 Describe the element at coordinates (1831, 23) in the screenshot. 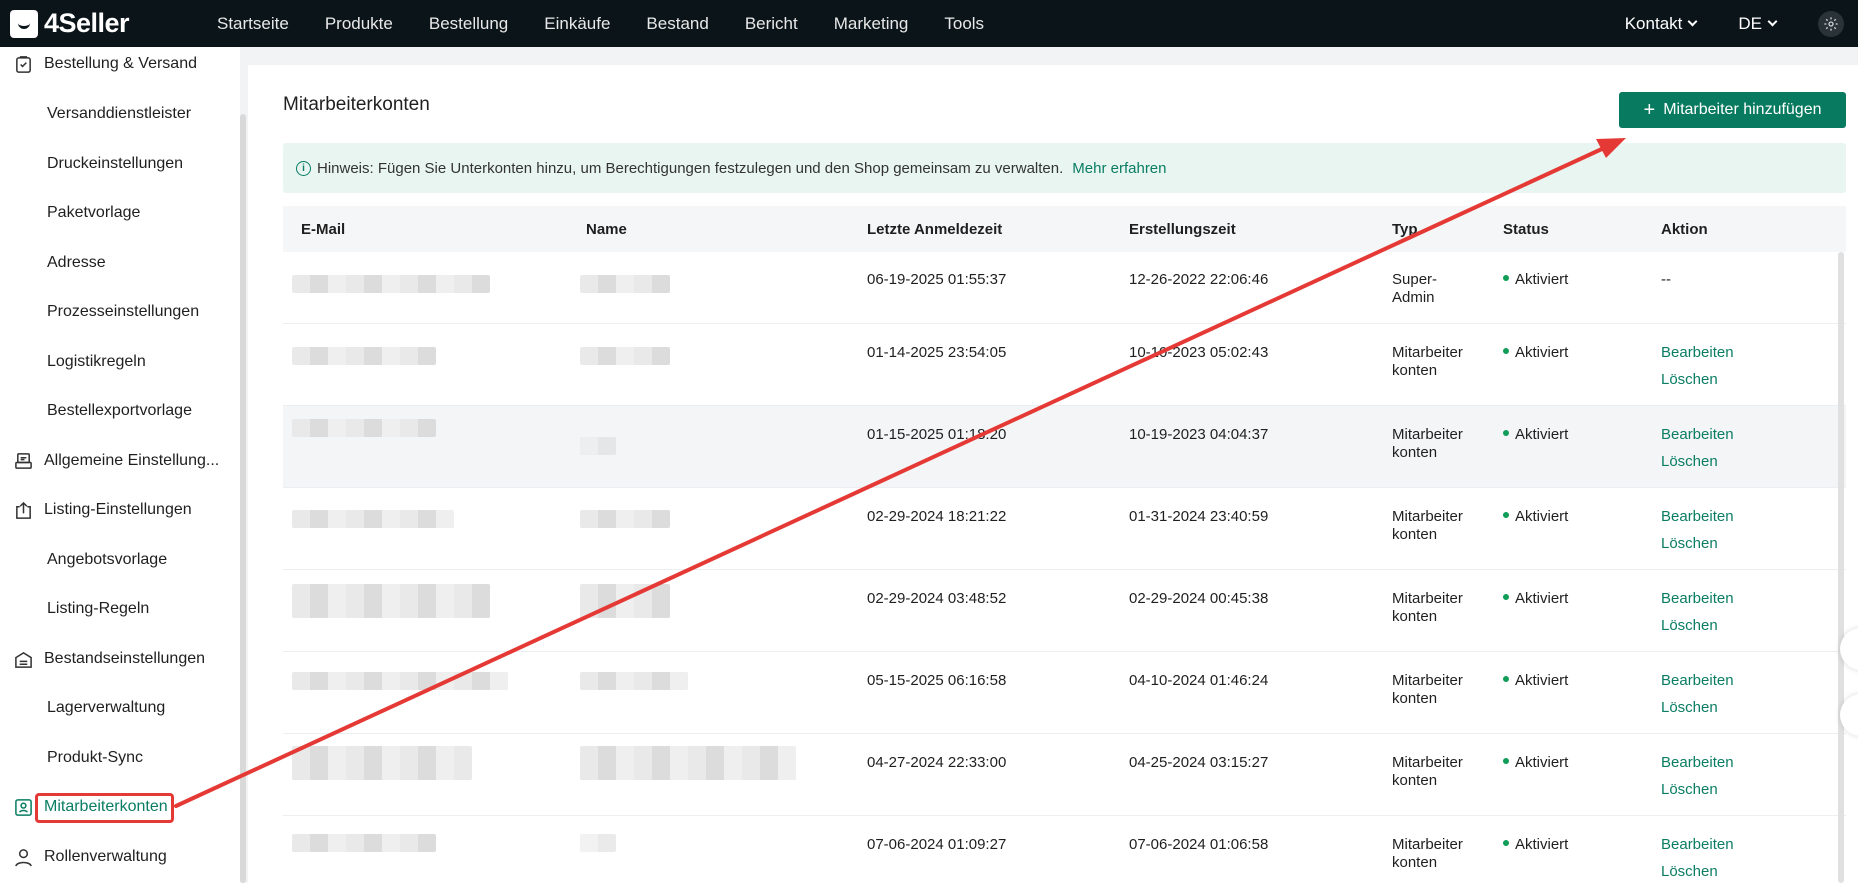

I see `settings-gear-icon` at that location.